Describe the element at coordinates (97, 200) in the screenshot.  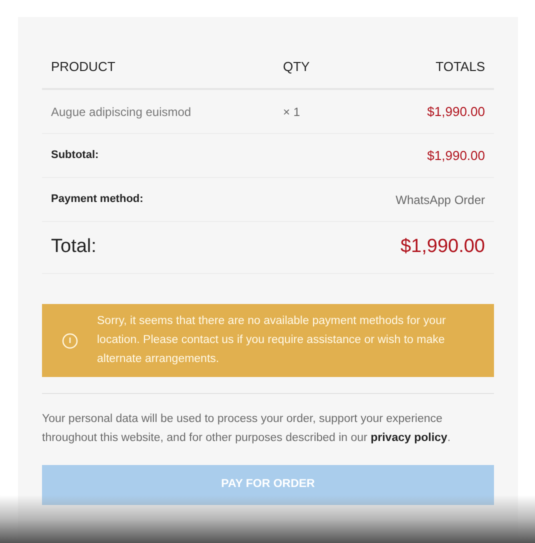
I see `payment-method-label: Payment method:` at that location.